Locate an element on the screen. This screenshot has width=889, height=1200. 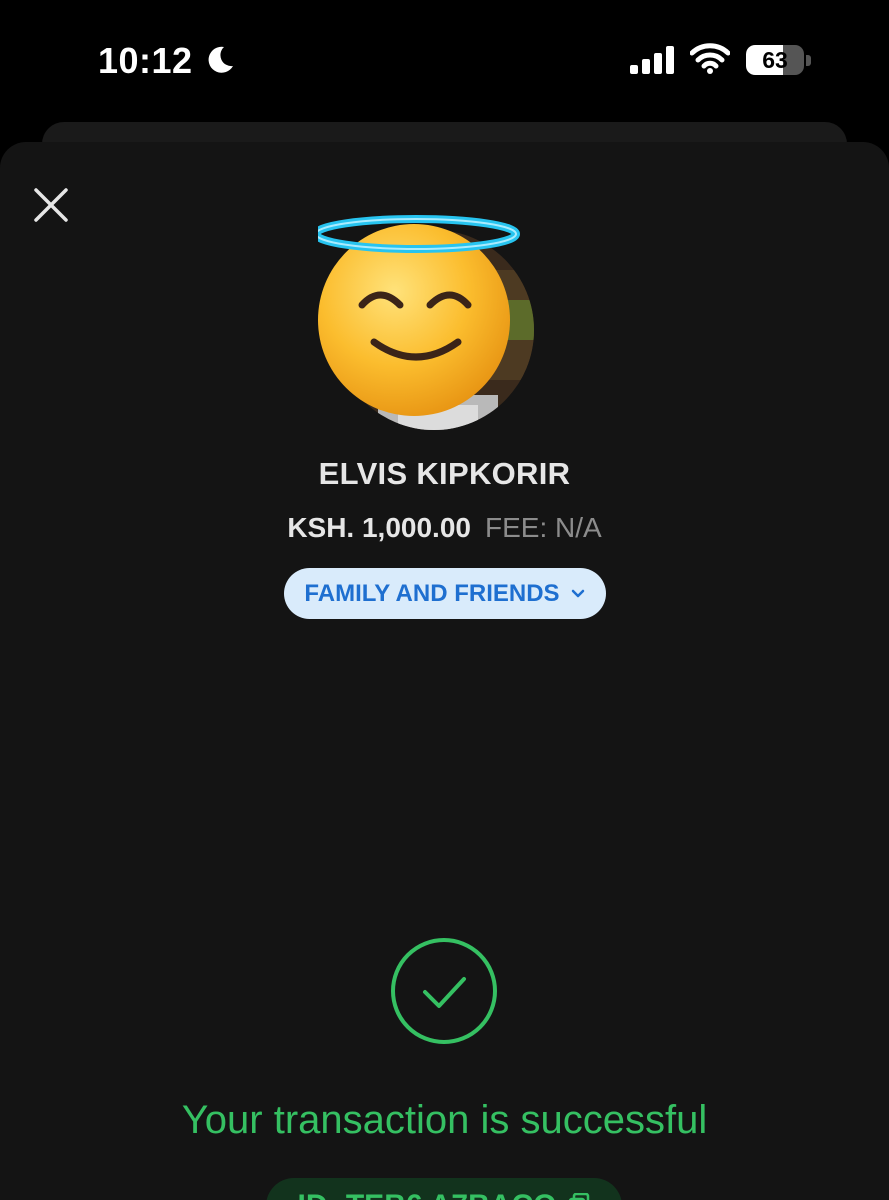
moon-icon is located at coordinates (220, 59).